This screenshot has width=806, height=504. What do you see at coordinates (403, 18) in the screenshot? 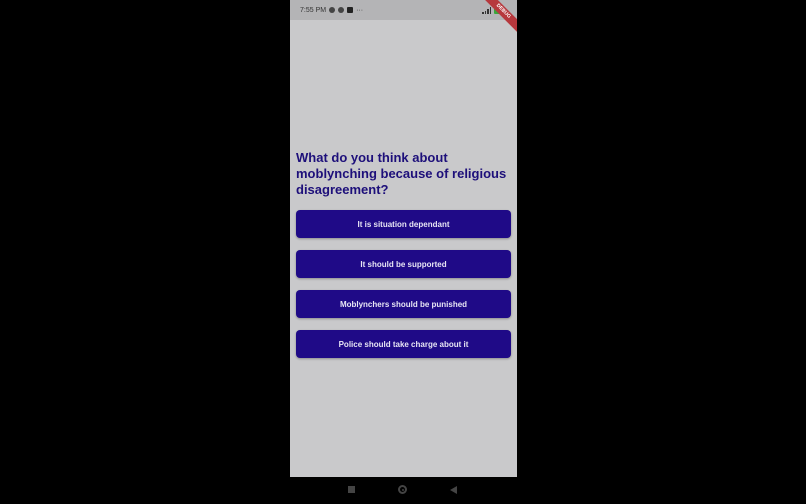
I see `status-bar: 7:55 PM ··· DEBUG` at bounding box center [403, 18].